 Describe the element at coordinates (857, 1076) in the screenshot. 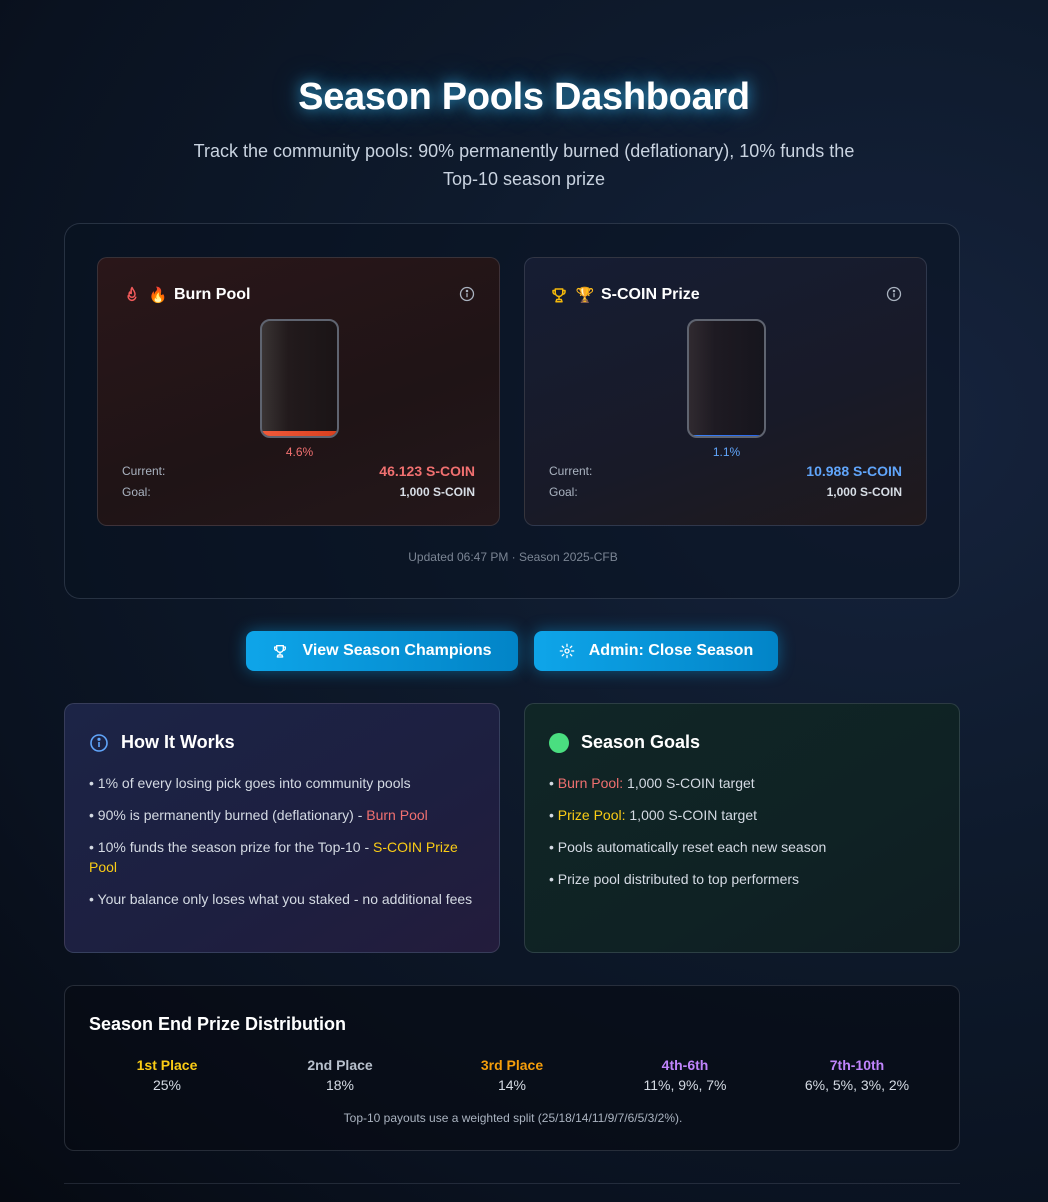

I see `distribution-tier: 7th-10th 6%, 5%, 3%, 2%` at that location.